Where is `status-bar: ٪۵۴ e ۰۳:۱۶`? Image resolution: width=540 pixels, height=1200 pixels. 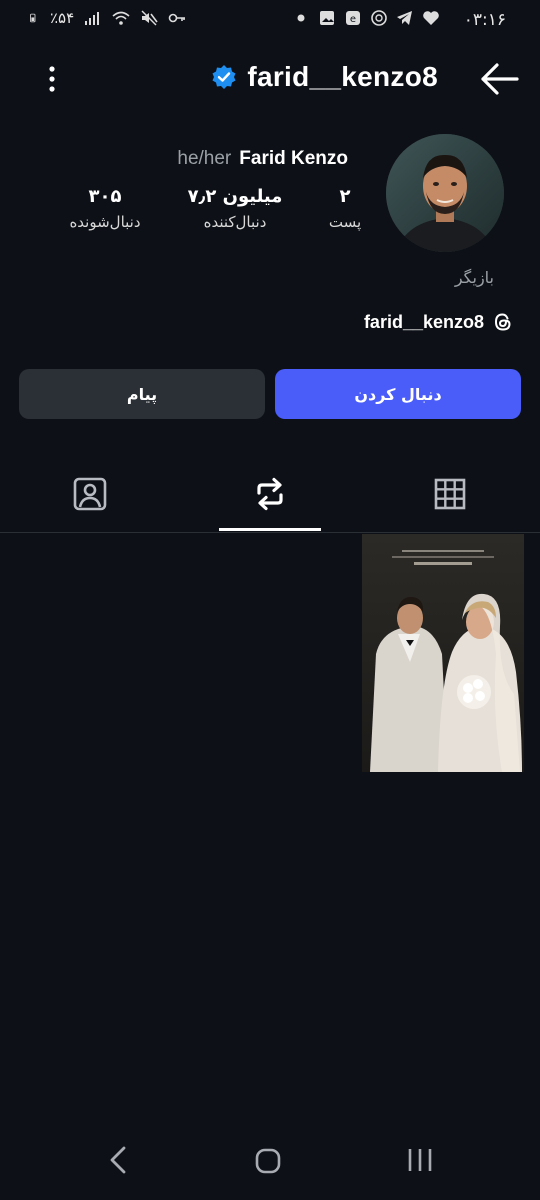
status-bar: ٪۵۴ e ۰۳:۱۶ is located at coordinates (270, 20).